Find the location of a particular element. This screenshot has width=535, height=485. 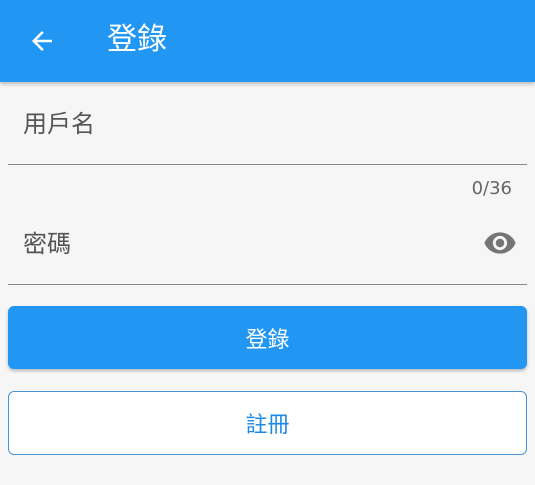

password-visibility-toggle is located at coordinates (500, 243).